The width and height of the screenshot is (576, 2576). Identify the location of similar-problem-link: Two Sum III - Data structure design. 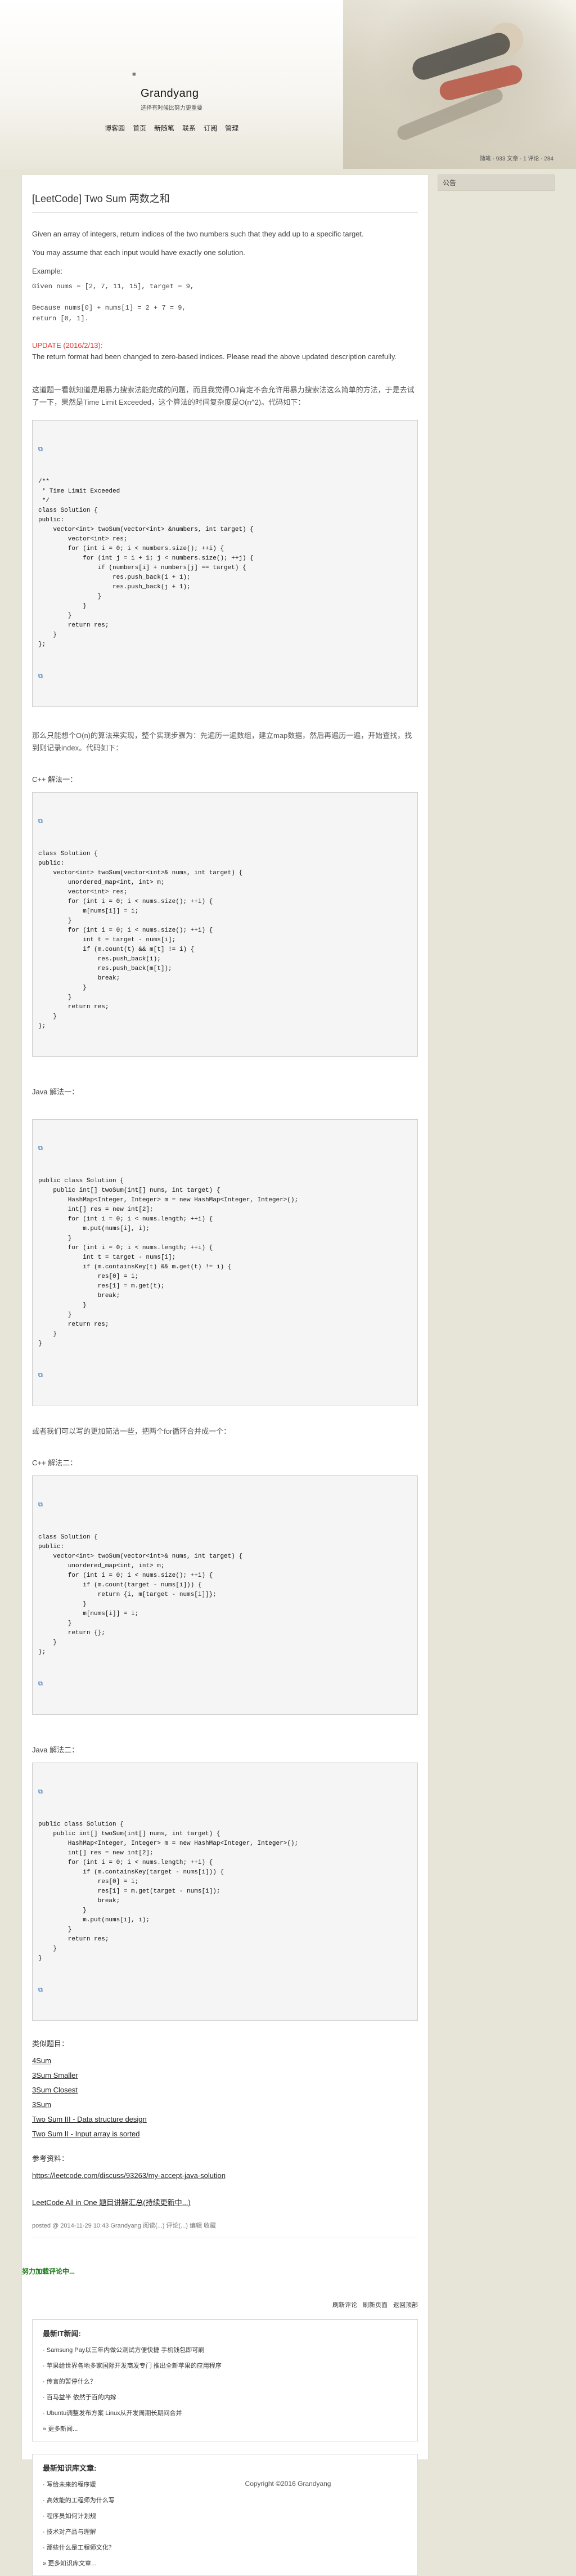
(225, 2119).